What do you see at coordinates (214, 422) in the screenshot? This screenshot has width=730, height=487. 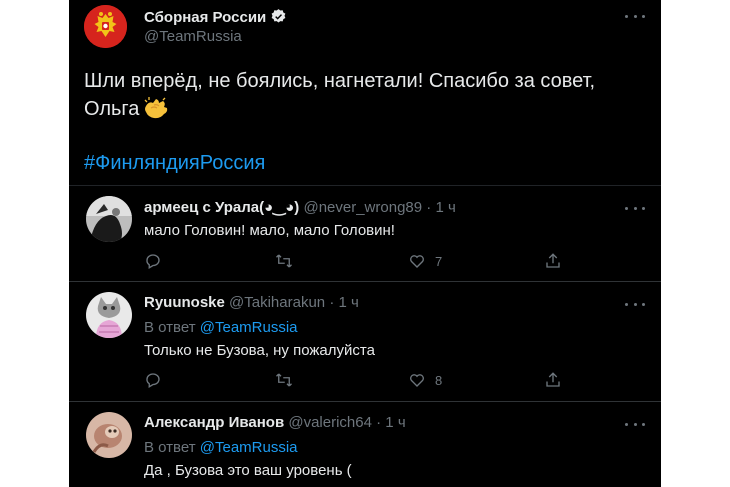 I see `reply-author-name: Александр Иванов` at bounding box center [214, 422].